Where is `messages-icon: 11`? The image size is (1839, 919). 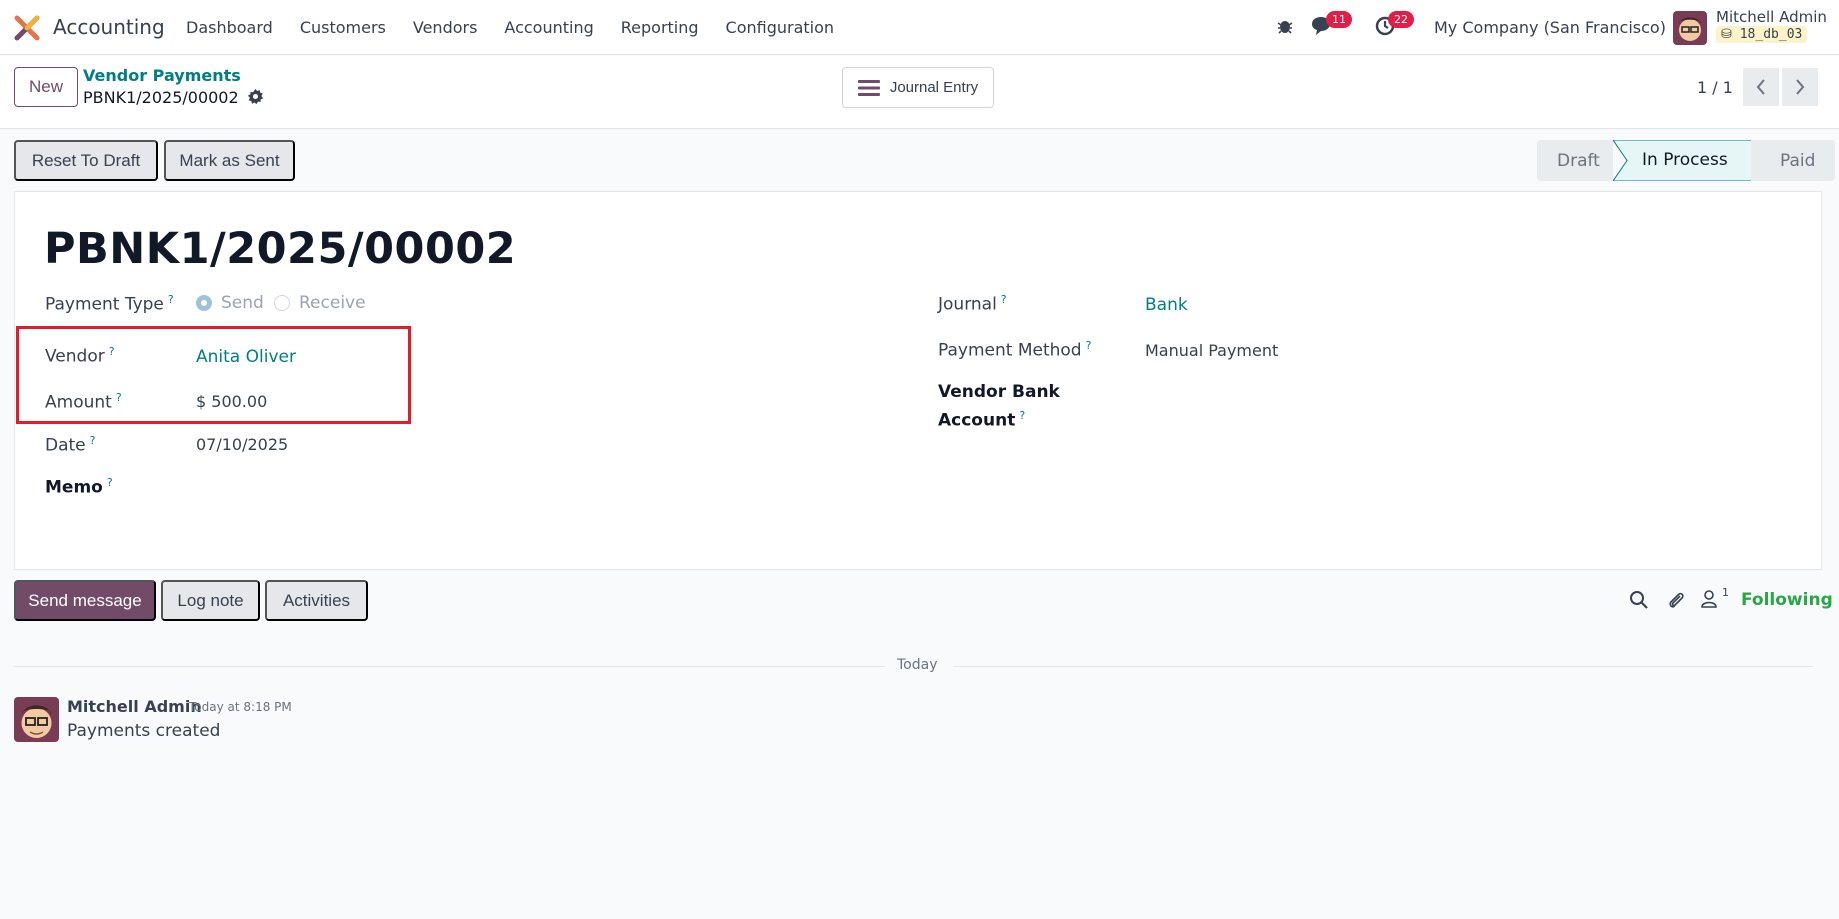 messages-icon: 11 is located at coordinates (1331, 24).